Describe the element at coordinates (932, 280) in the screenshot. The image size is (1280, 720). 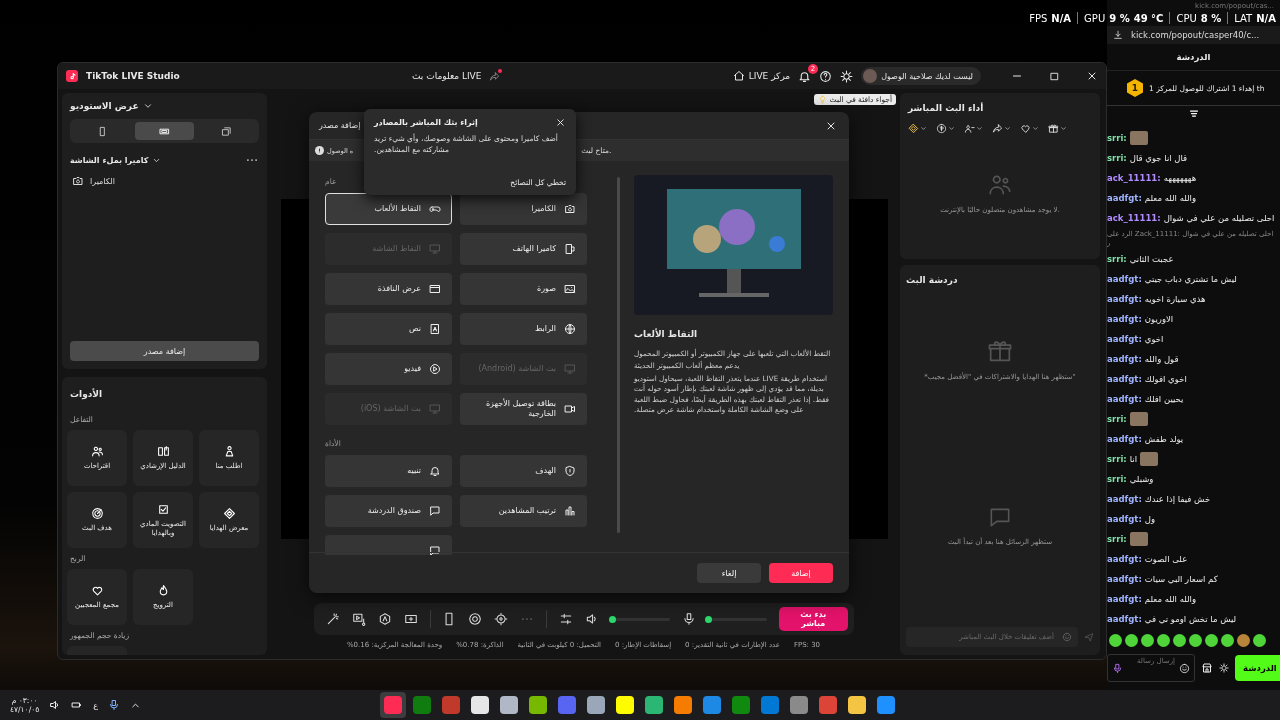
I see `panel-title: دردشة البث` at that location.